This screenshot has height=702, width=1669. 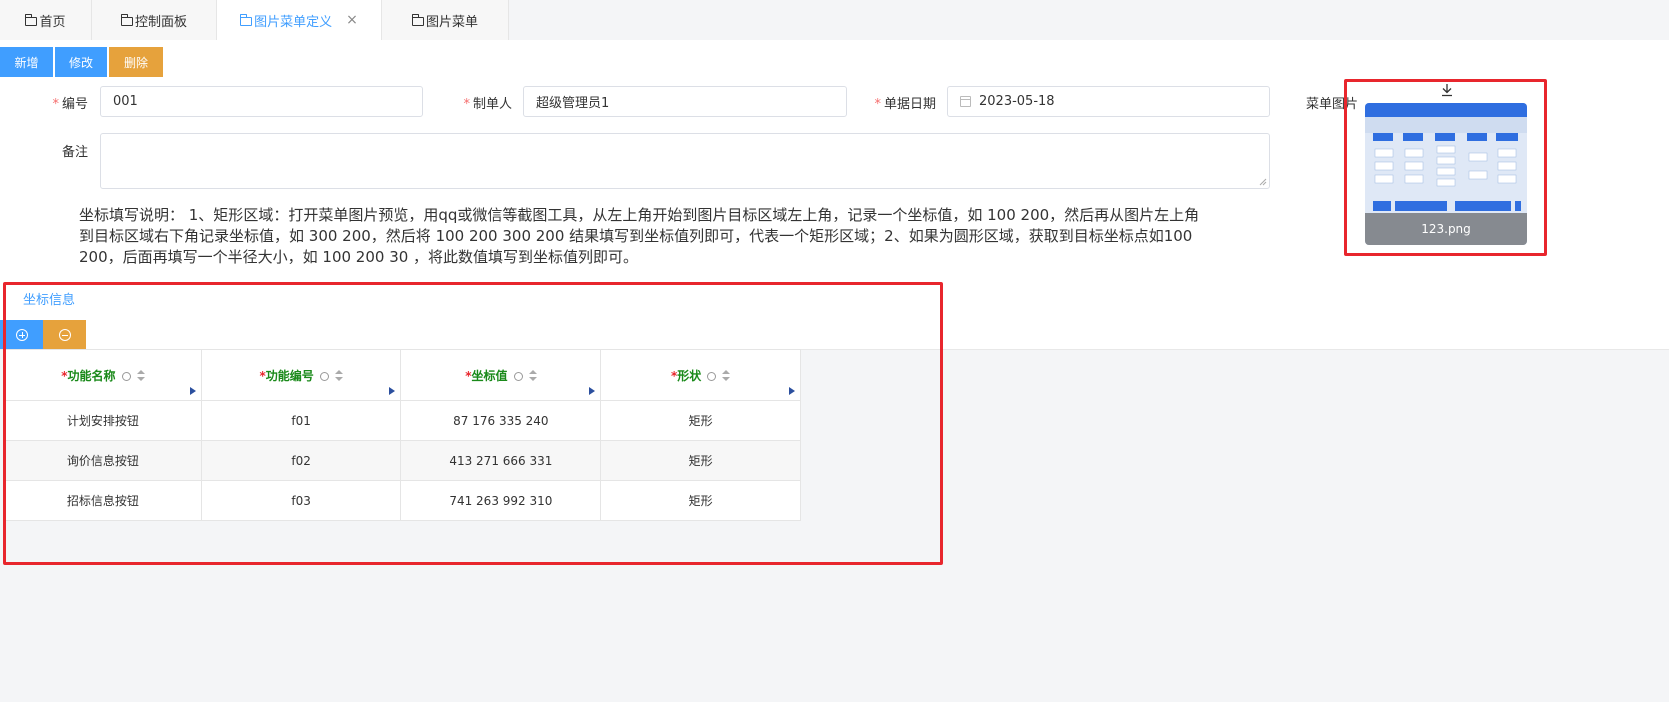 I want to click on table-row: 计划安排按钮 f01 87 176 335 240 矩形, so click(x=402, y=420).